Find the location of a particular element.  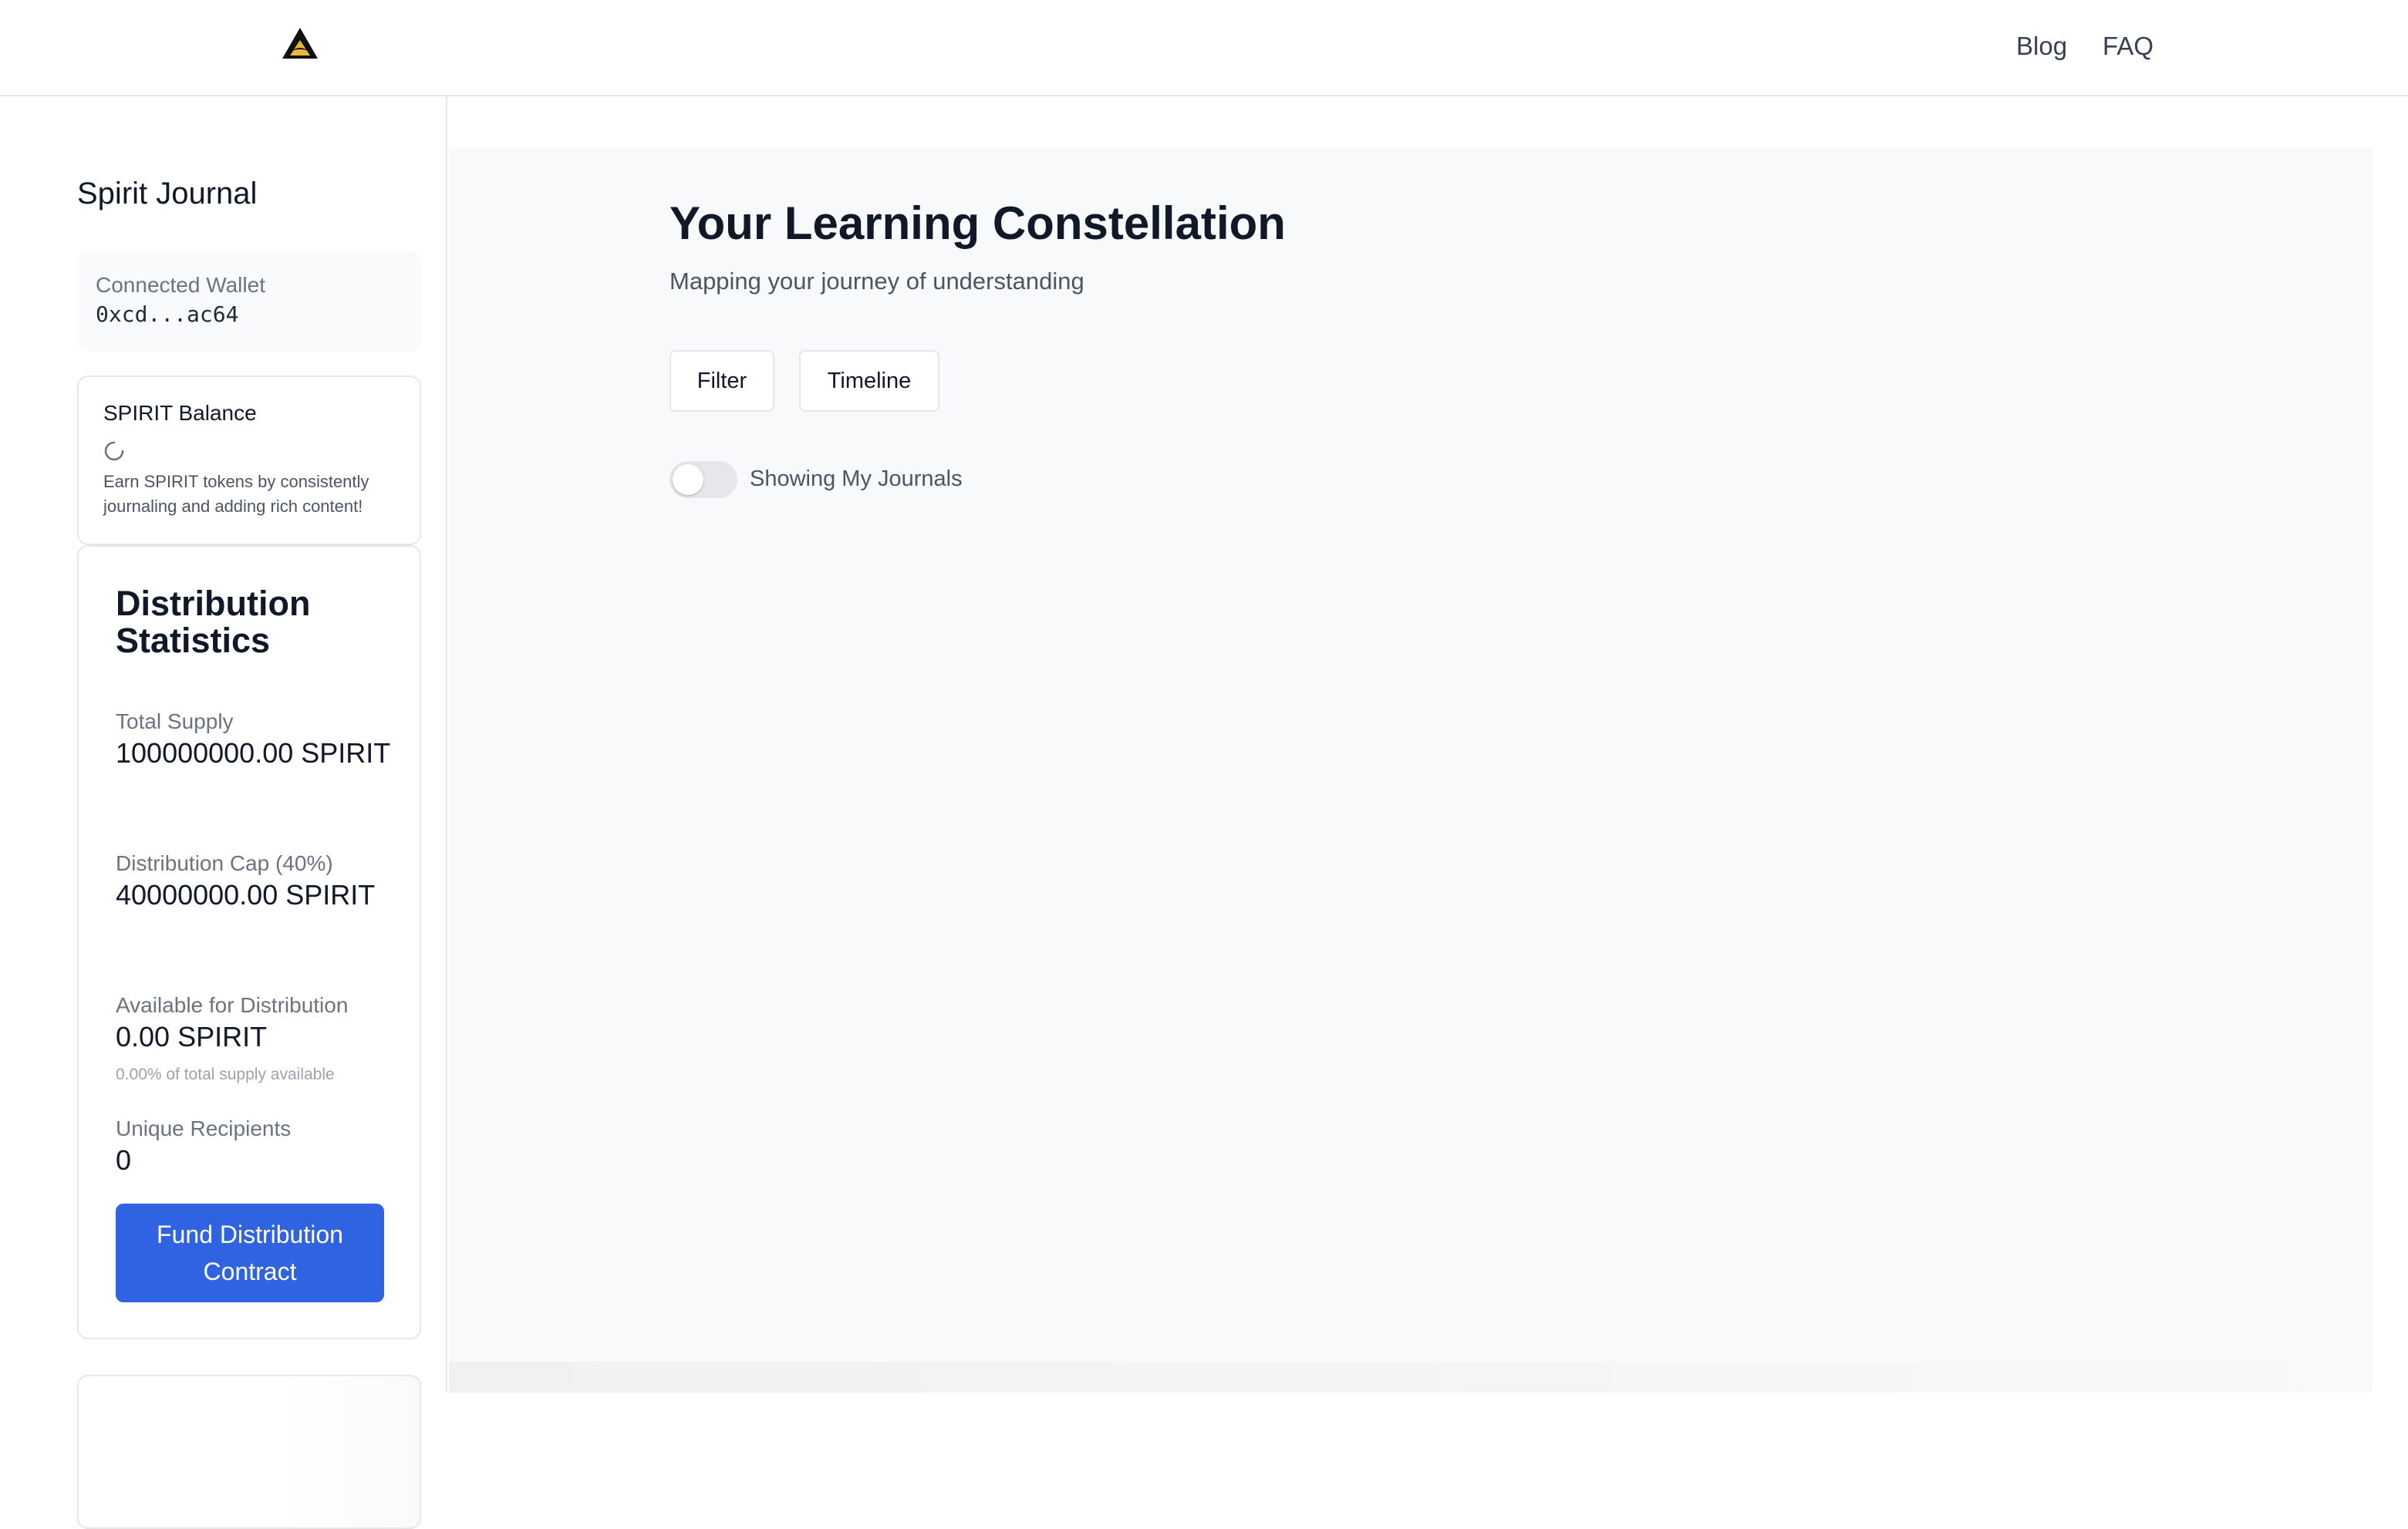

nav-link-faq: FAQ is located at coordinates (2128, 46).